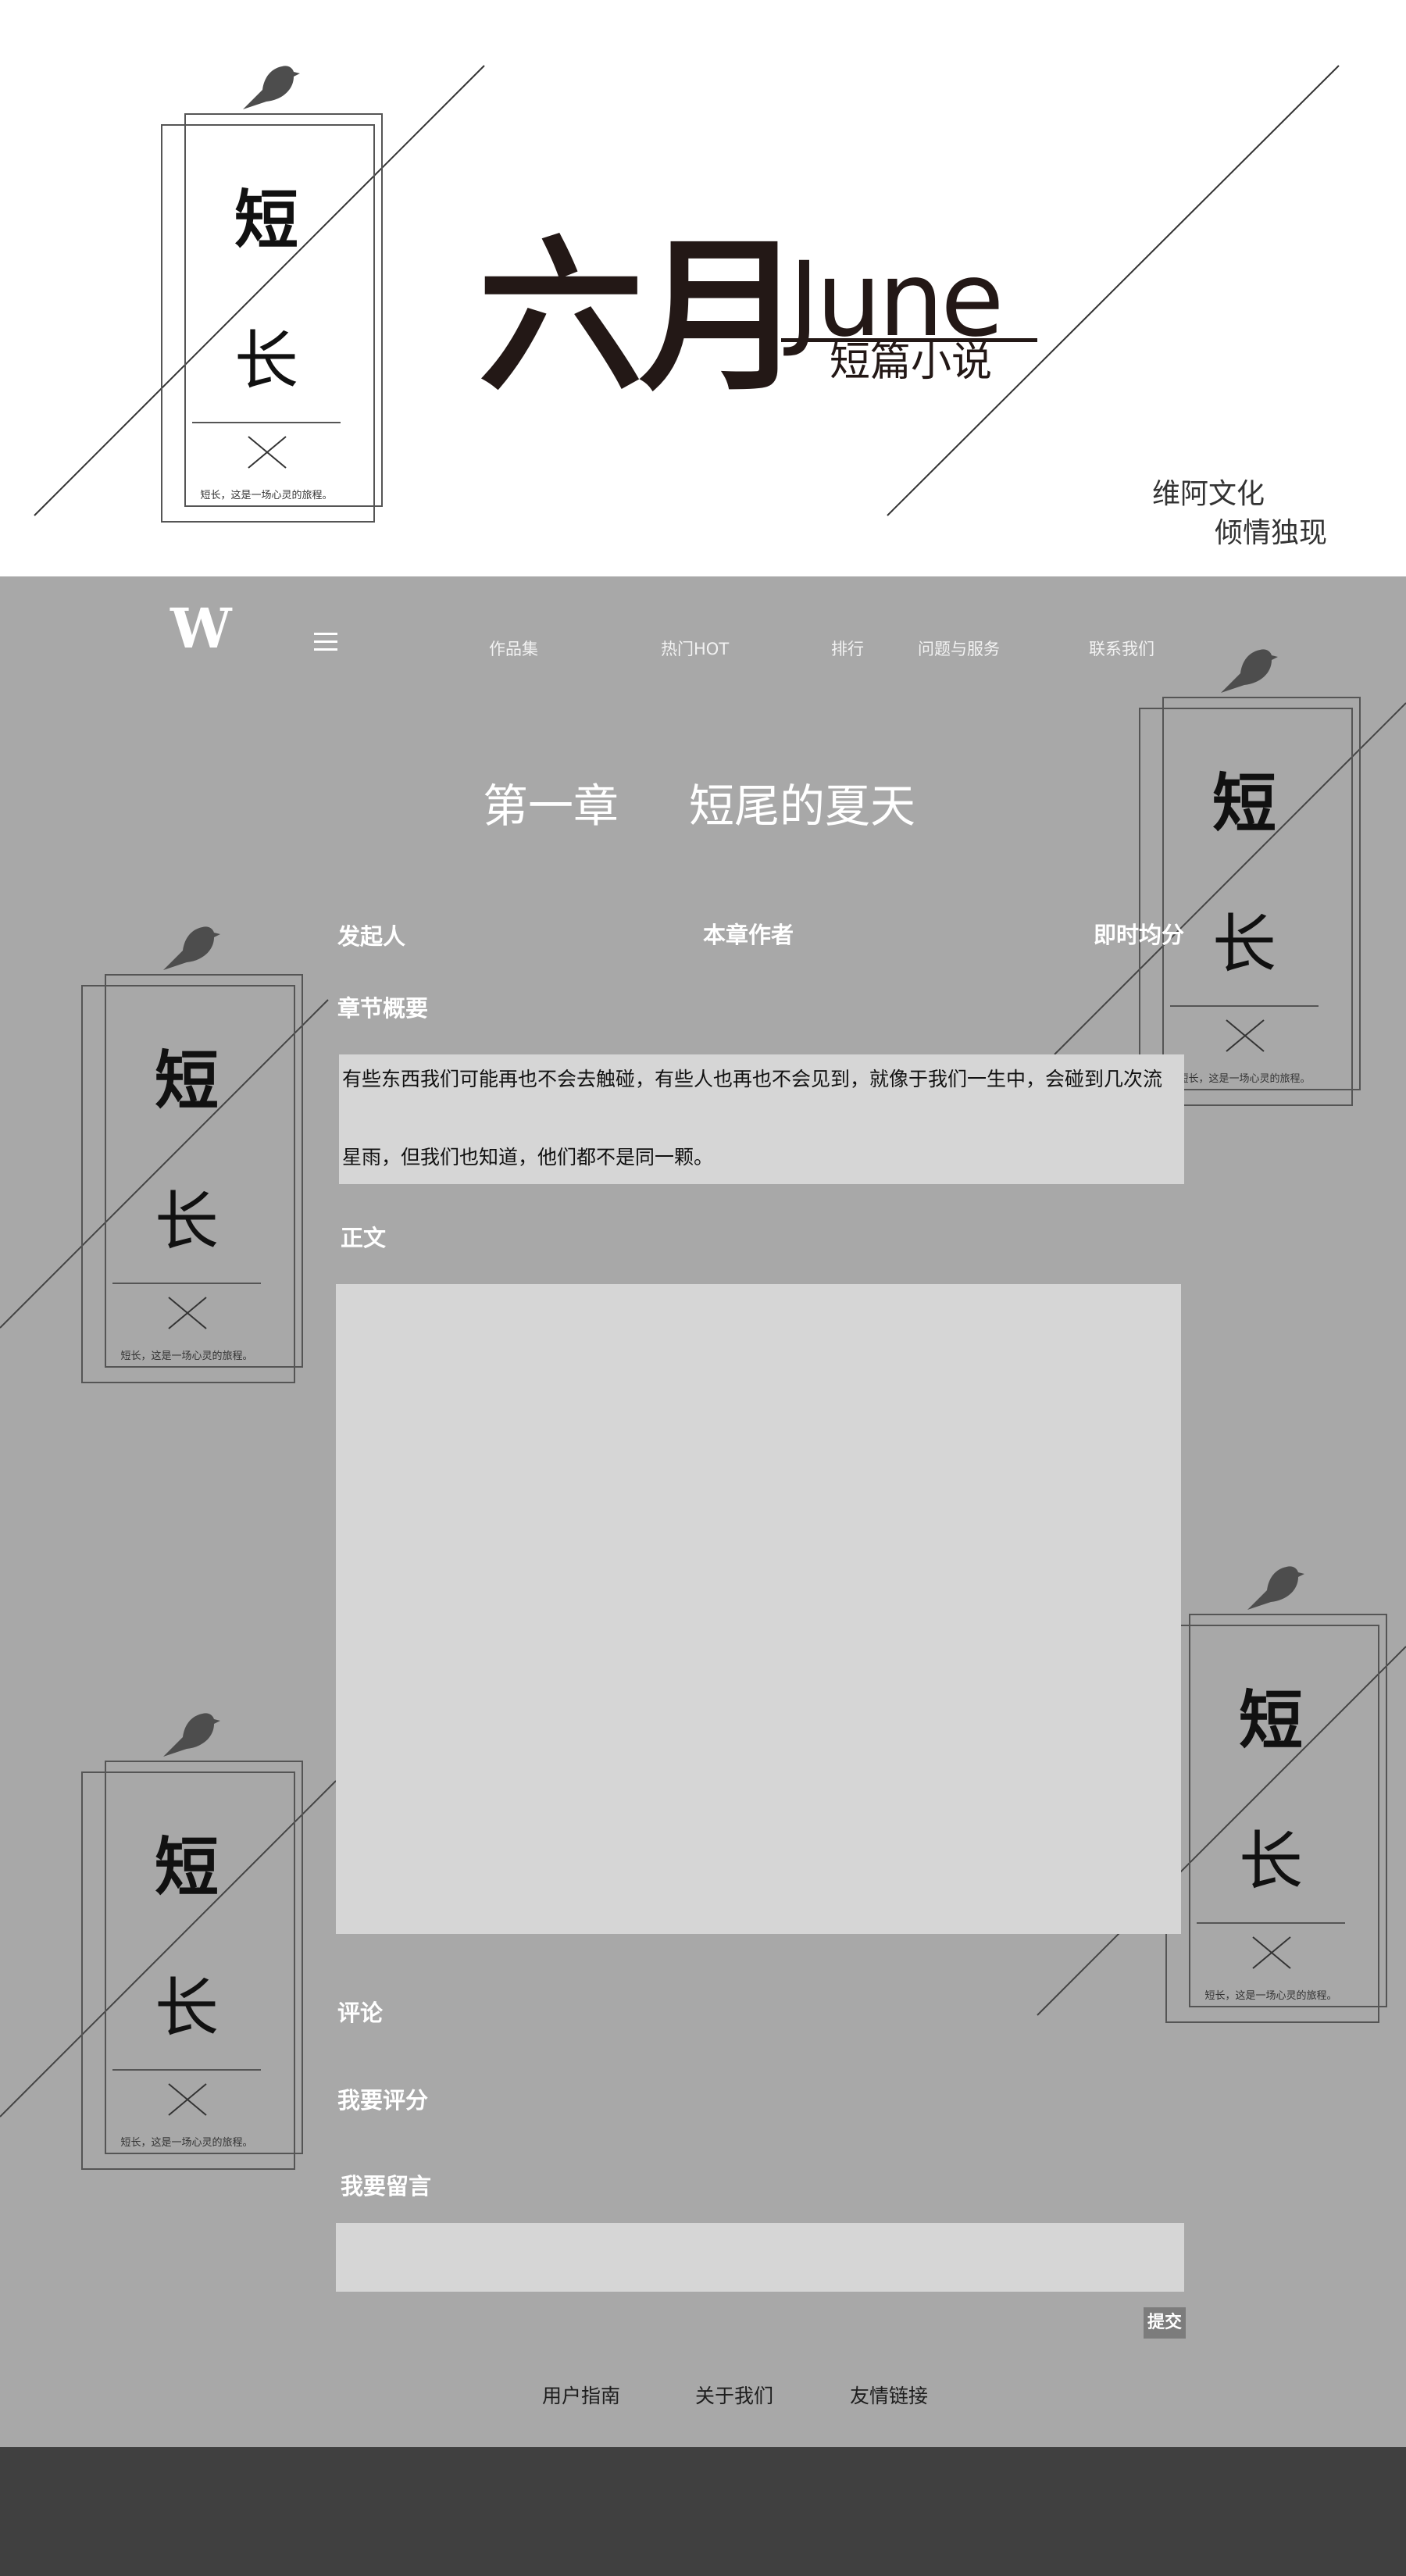 The height and width of the screenshot is (2576, 1406). I want to click on hamburger-icon, so click(325, 643).